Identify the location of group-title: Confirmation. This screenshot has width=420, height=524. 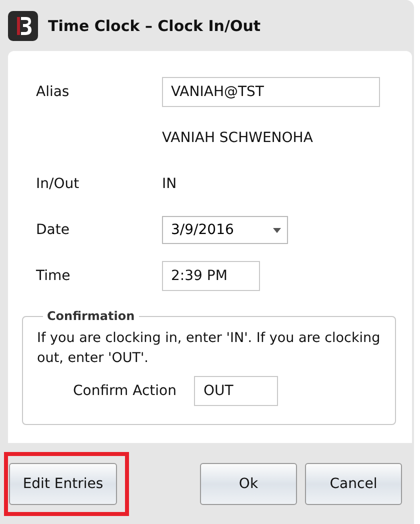
(91, 316).